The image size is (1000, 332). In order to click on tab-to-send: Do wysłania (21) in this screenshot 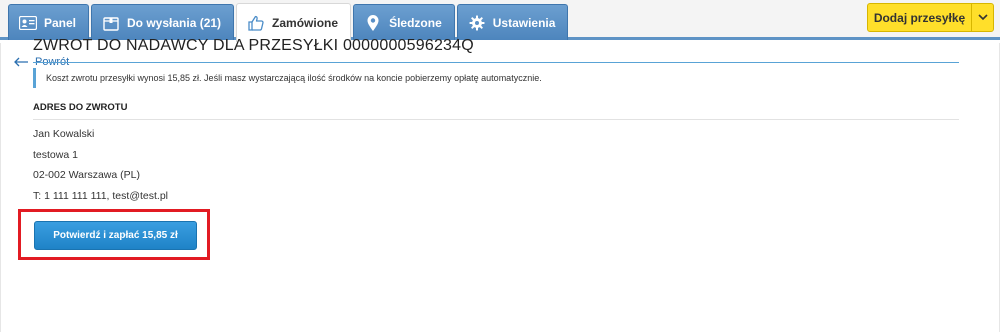, I will do `click(163, 22)`.